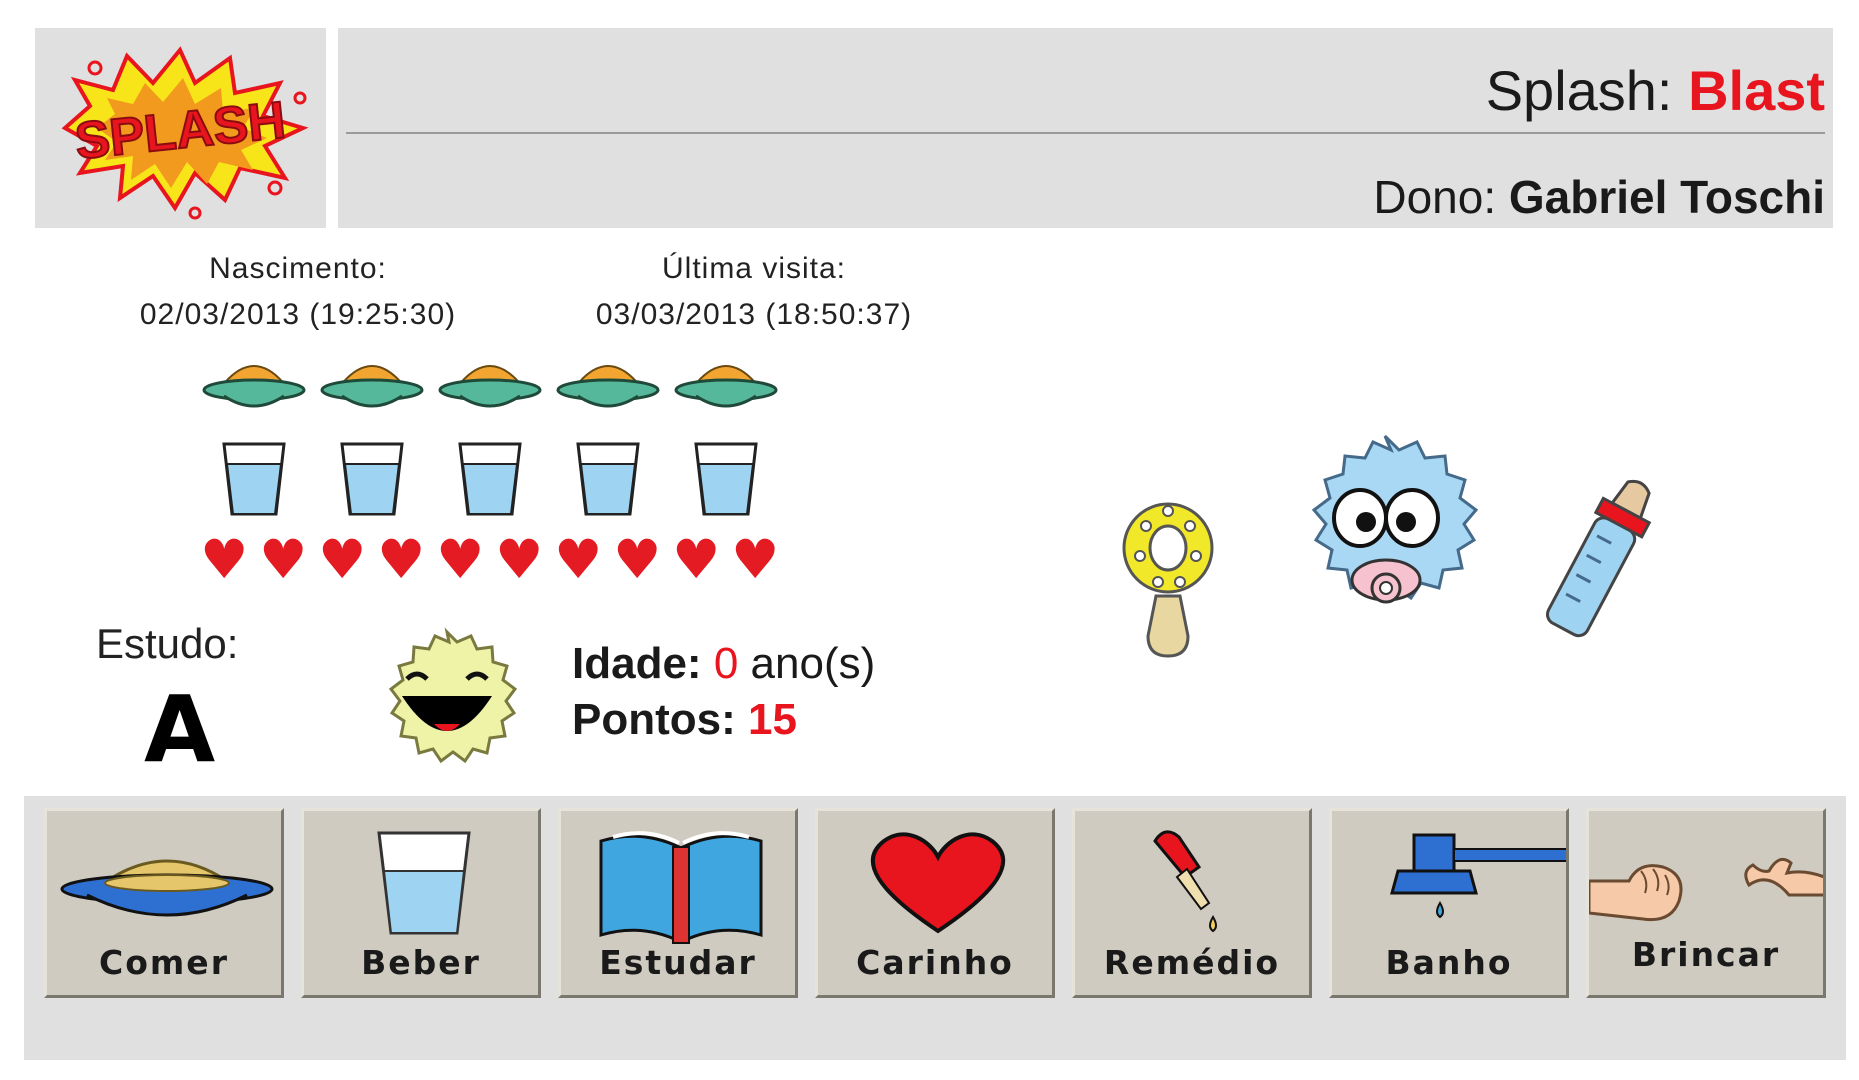  Describe the element at coordinates (678, 903) in the screenshot. I see `study-button: Estudar` at that location.